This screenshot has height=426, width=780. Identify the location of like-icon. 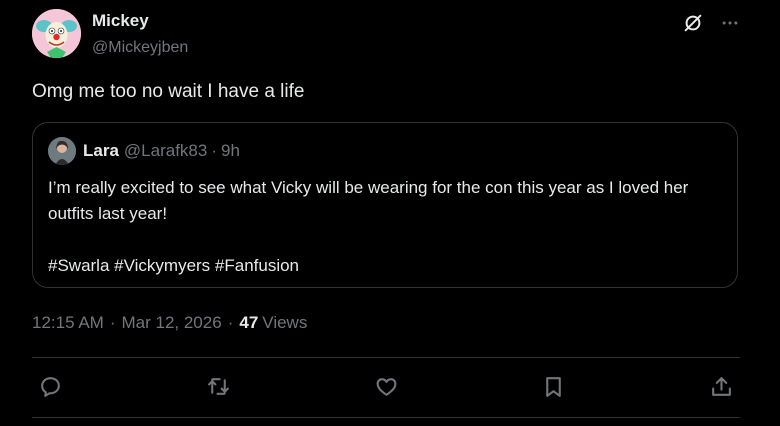
(386, 386).